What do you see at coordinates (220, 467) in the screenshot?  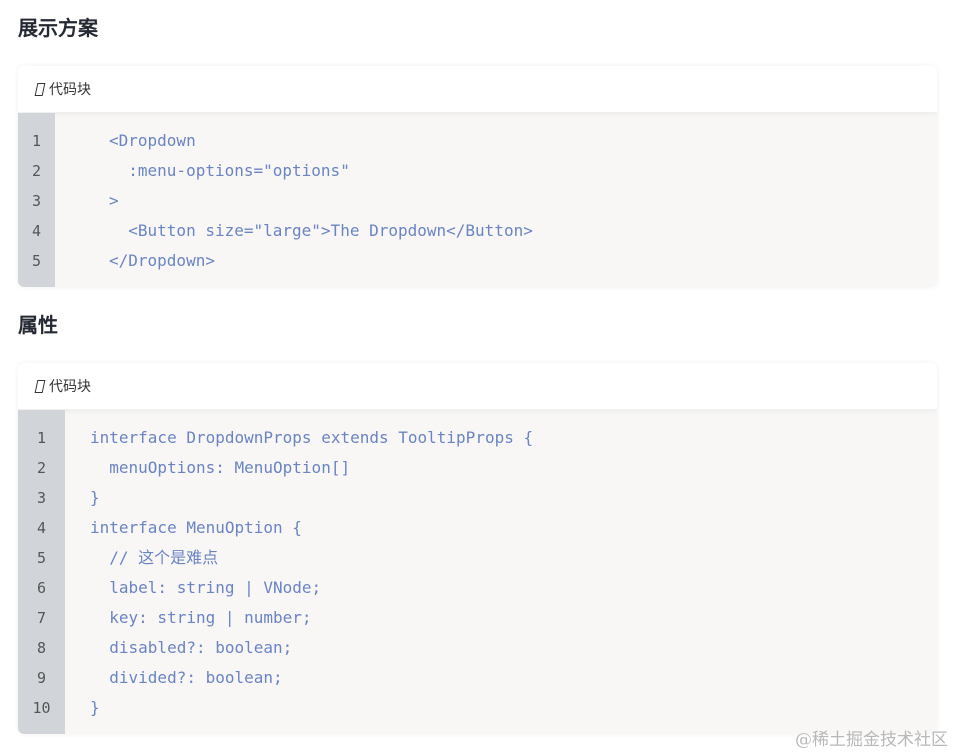 I see `code-line: menuOptions: MenuOption[]` at bounding box center [220, 467].